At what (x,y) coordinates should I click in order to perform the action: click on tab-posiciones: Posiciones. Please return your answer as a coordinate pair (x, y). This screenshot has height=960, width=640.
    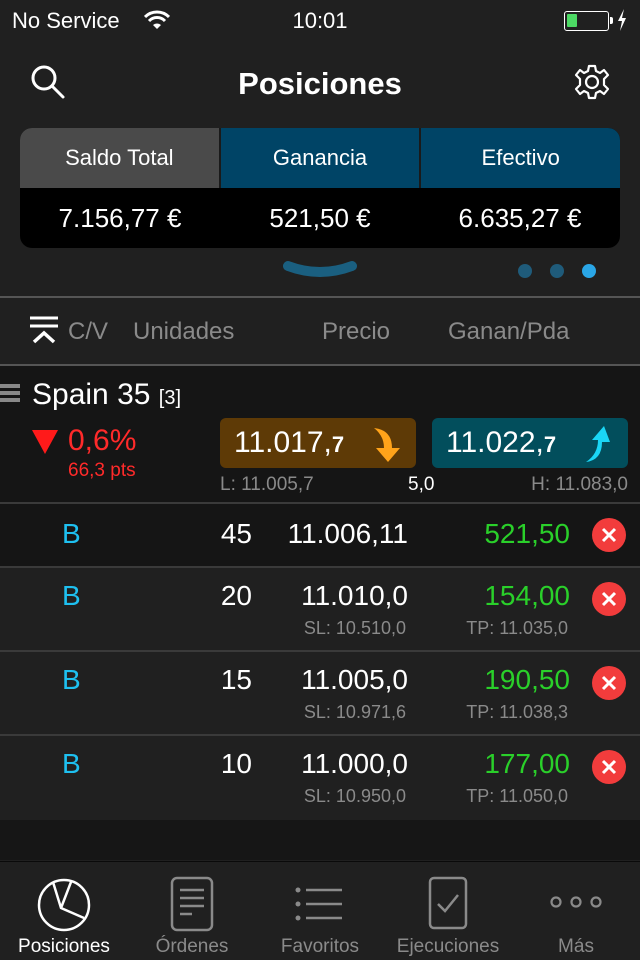
    Looking at the image, I should click on (64, 911).